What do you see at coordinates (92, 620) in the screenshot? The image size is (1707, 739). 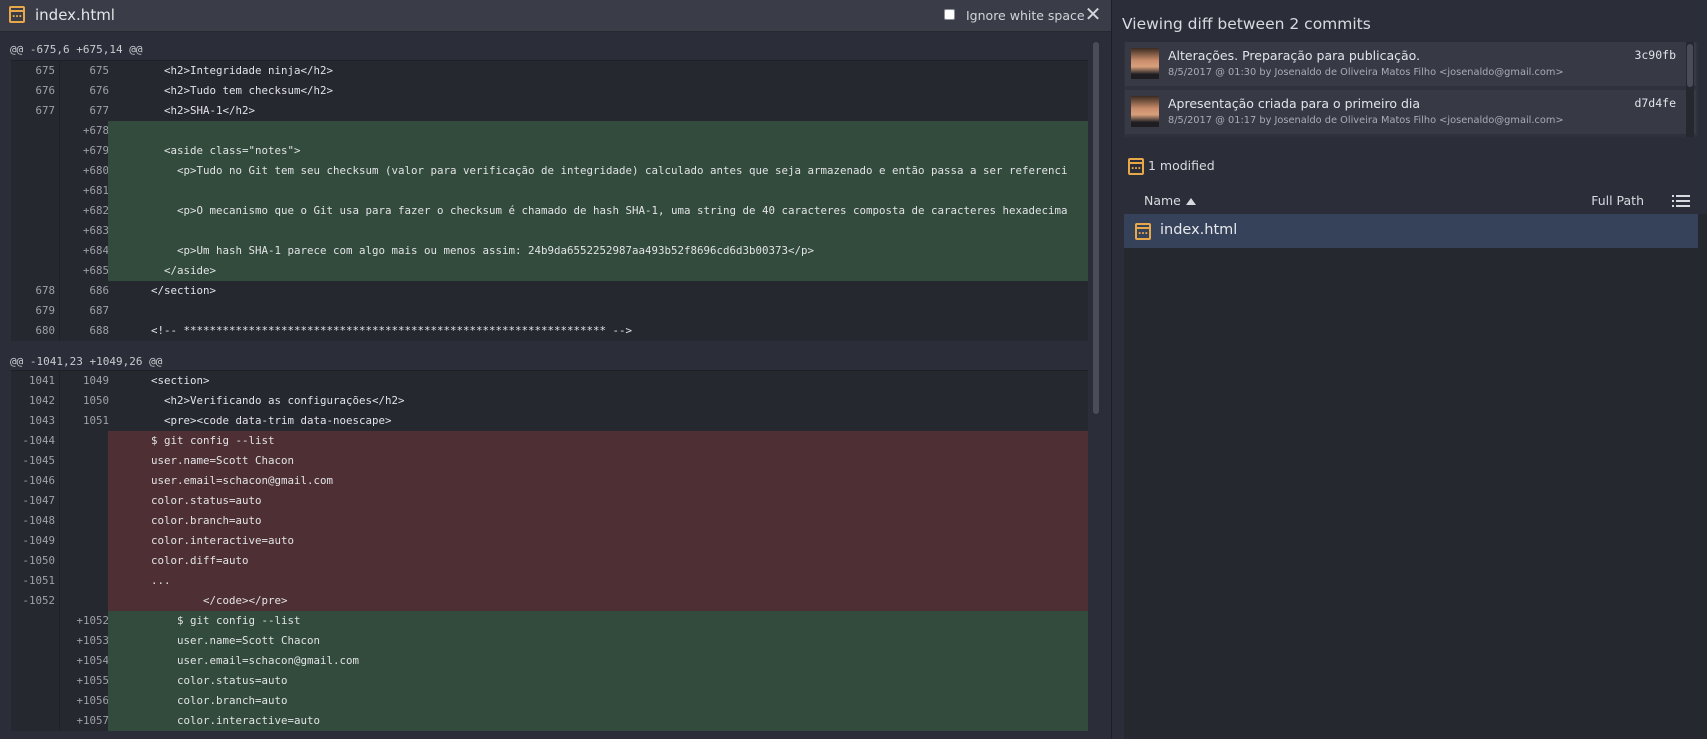 I see `new-line-number: +1052` at bounding box center [92, 620].